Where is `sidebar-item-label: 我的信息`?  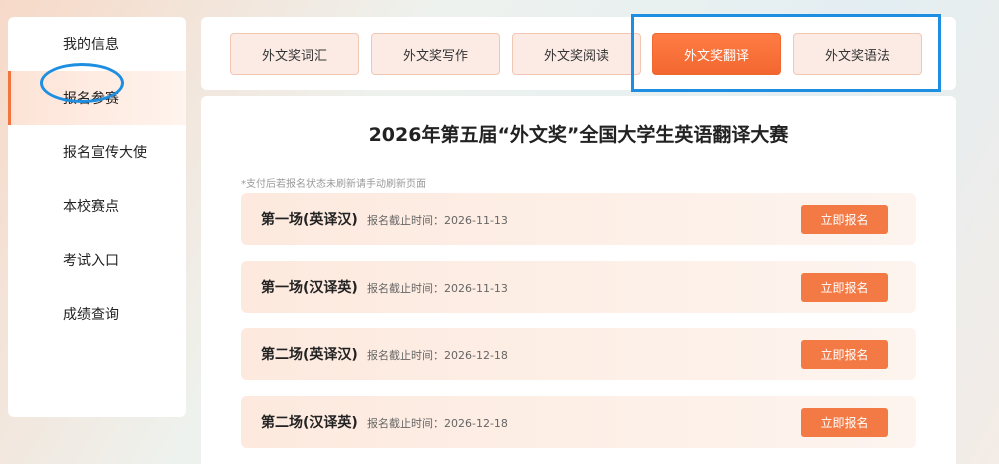 sidebar-item-label: 我的信息 is located at coordinates (91, 45).